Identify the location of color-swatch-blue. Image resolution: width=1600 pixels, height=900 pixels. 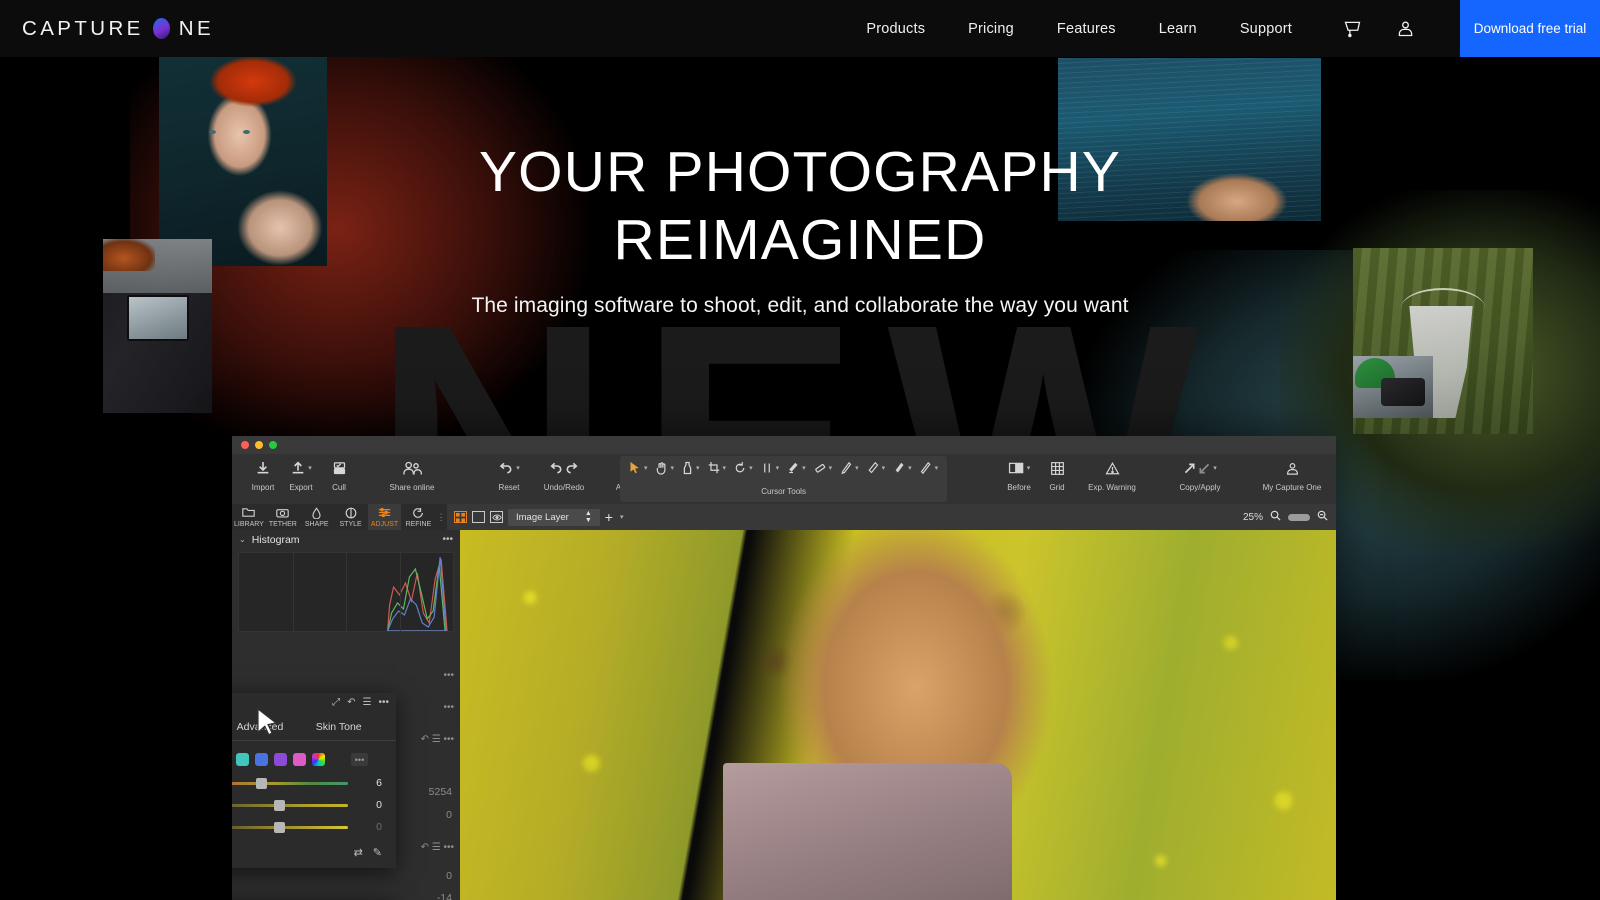
(261, 759).